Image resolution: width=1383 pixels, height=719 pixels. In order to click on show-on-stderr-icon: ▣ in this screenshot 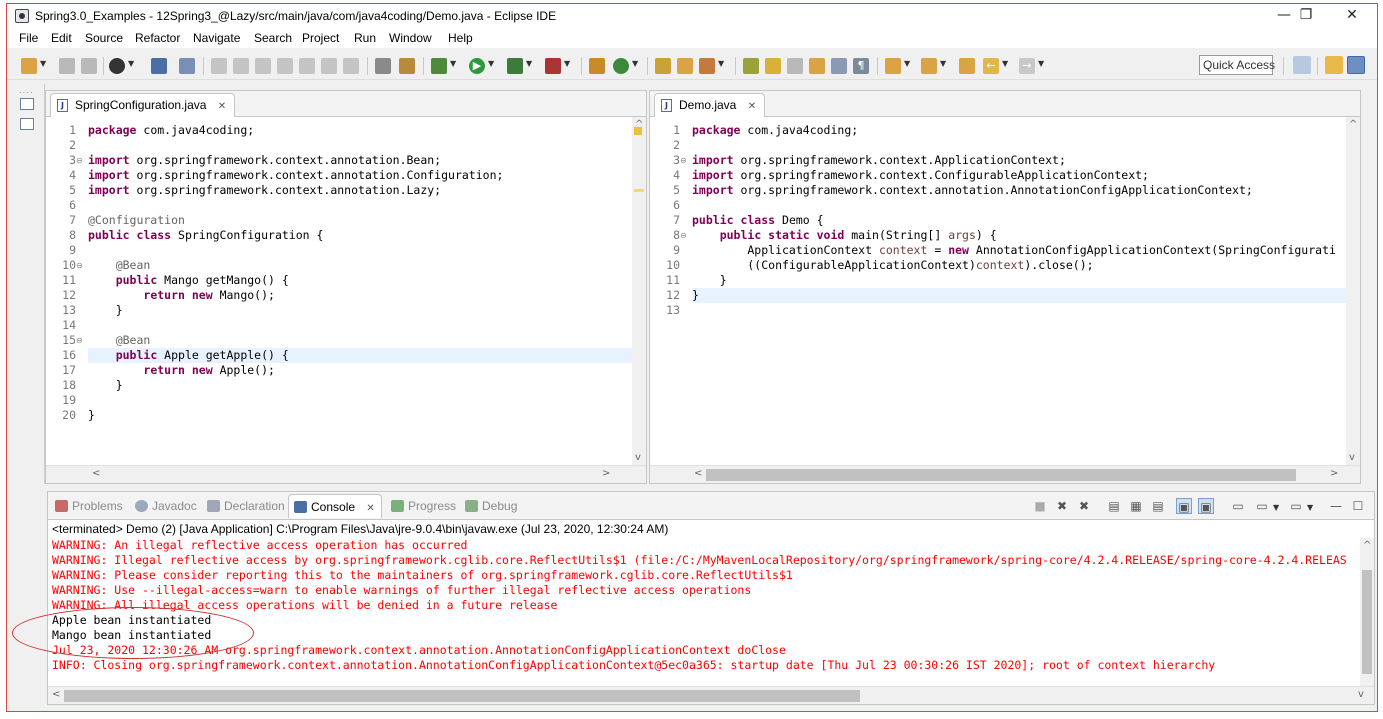, I will do `click(1206, 506)`.